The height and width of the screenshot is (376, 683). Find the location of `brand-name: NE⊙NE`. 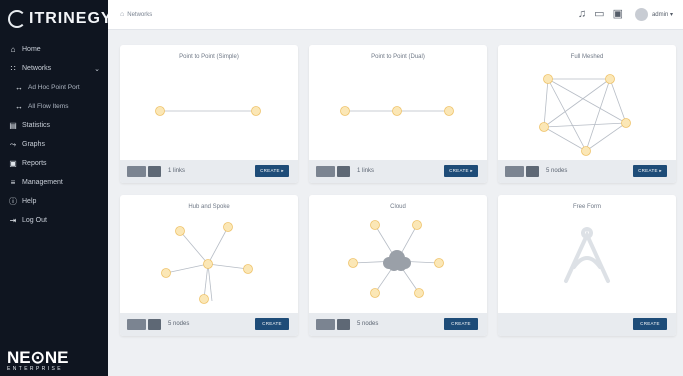

brand-name: NE⊙NE is located at coordinates (38, 357).